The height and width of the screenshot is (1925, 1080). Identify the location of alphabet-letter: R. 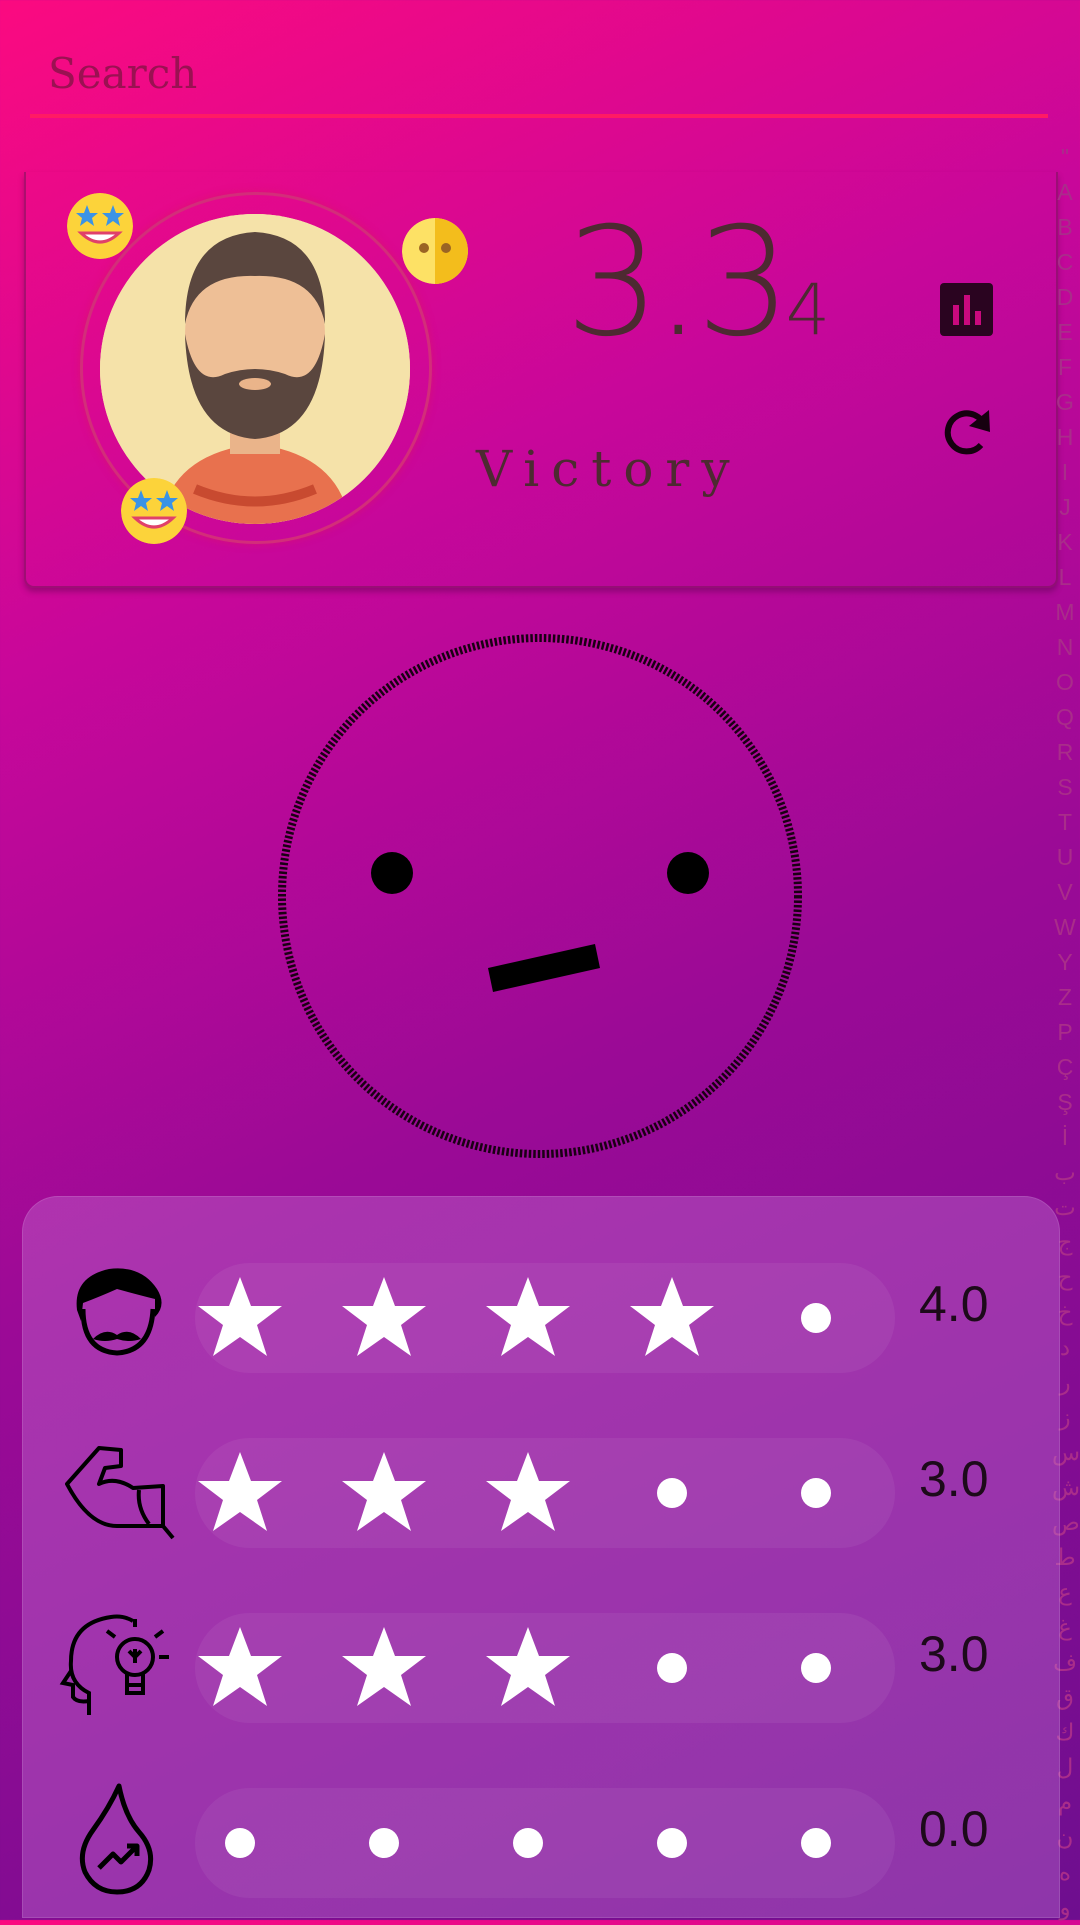
(1065, 752).